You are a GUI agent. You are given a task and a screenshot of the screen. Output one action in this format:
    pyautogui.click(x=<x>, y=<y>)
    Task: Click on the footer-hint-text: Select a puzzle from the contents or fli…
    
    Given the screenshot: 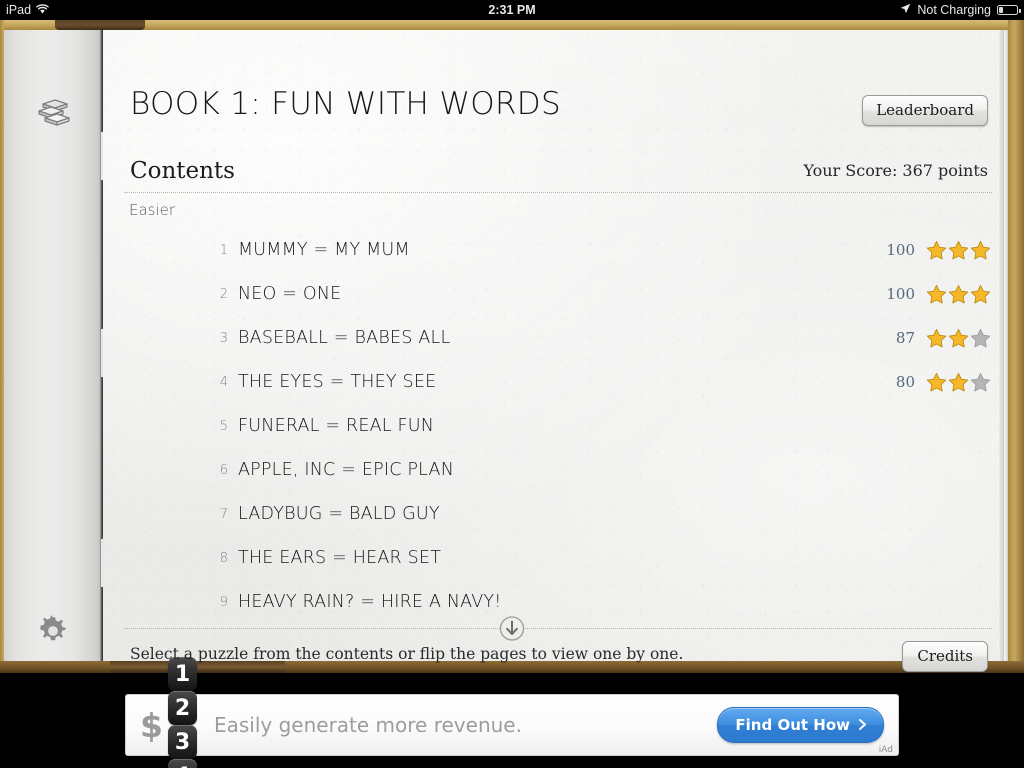 What is the action you would take?
    pyautogui.click(x=407, y=654)
    